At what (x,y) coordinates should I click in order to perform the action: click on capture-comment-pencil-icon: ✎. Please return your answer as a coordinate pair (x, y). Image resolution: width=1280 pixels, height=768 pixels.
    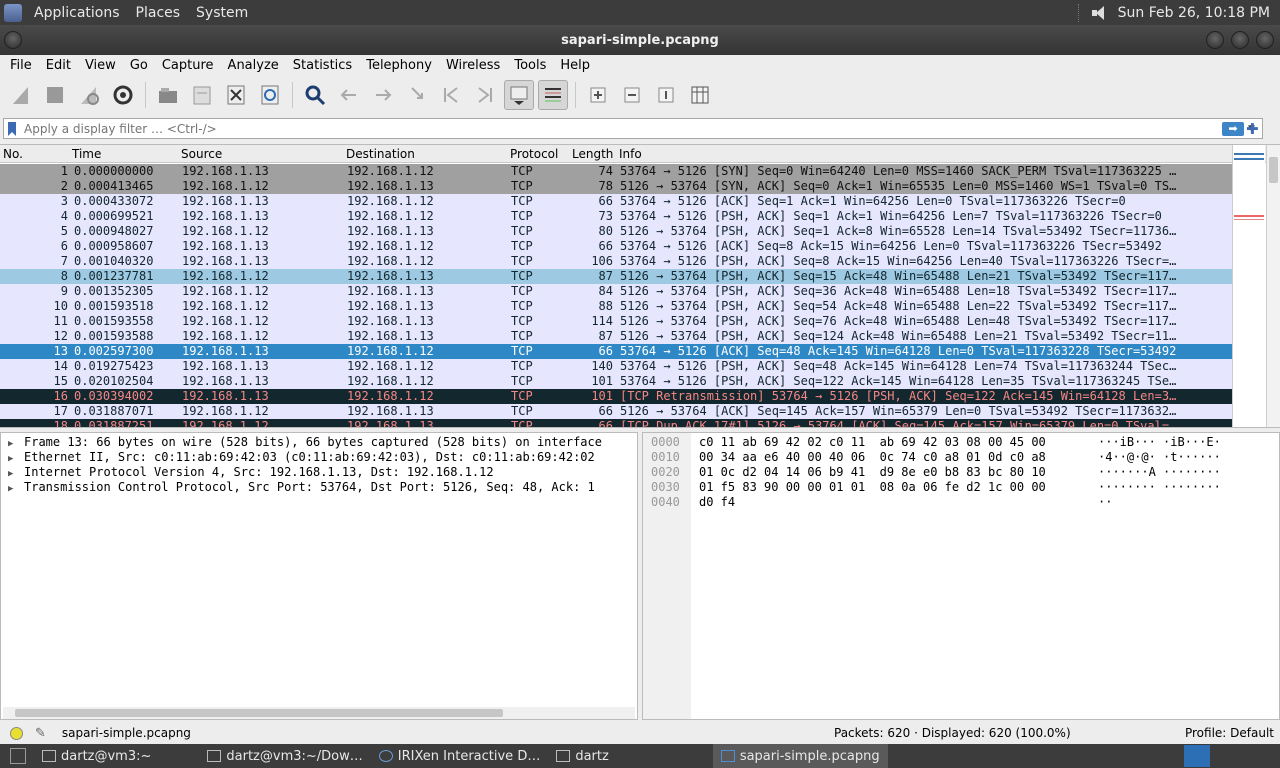
    Looking at the image, I should click on (40, 733).